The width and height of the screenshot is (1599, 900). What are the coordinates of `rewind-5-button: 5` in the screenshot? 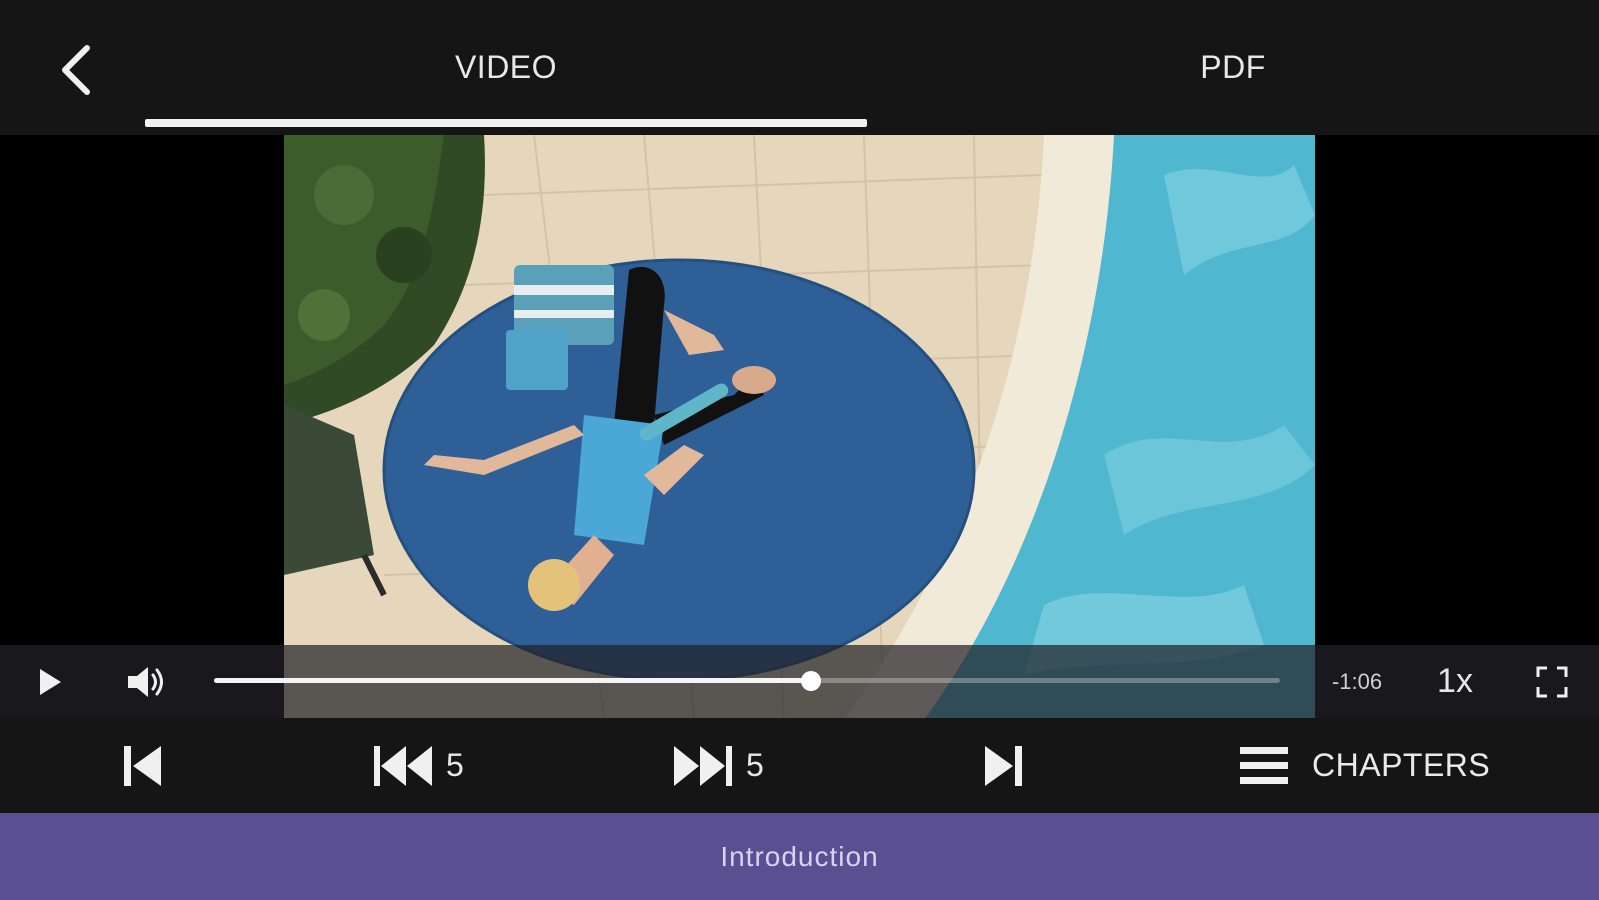 It's located at (418, 765).